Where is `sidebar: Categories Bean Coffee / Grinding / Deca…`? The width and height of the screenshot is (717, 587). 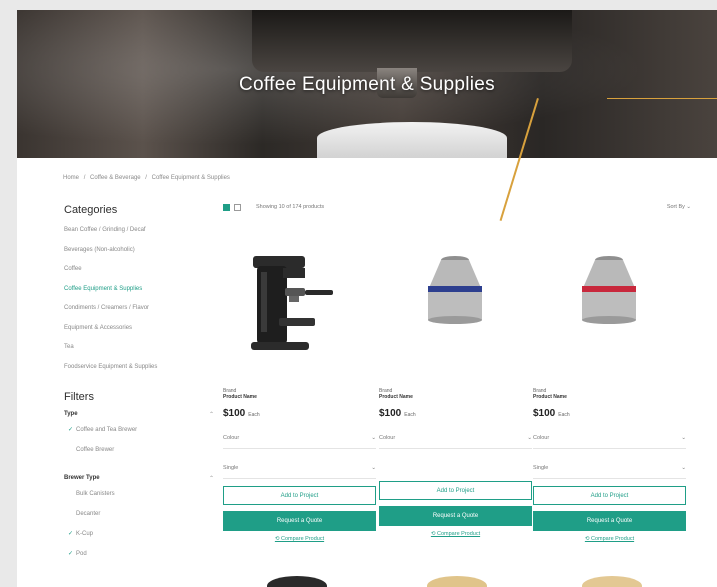 sidebar: Categories Bean Coffee / Grinding / Deca… is located at coordinates (139, 386).